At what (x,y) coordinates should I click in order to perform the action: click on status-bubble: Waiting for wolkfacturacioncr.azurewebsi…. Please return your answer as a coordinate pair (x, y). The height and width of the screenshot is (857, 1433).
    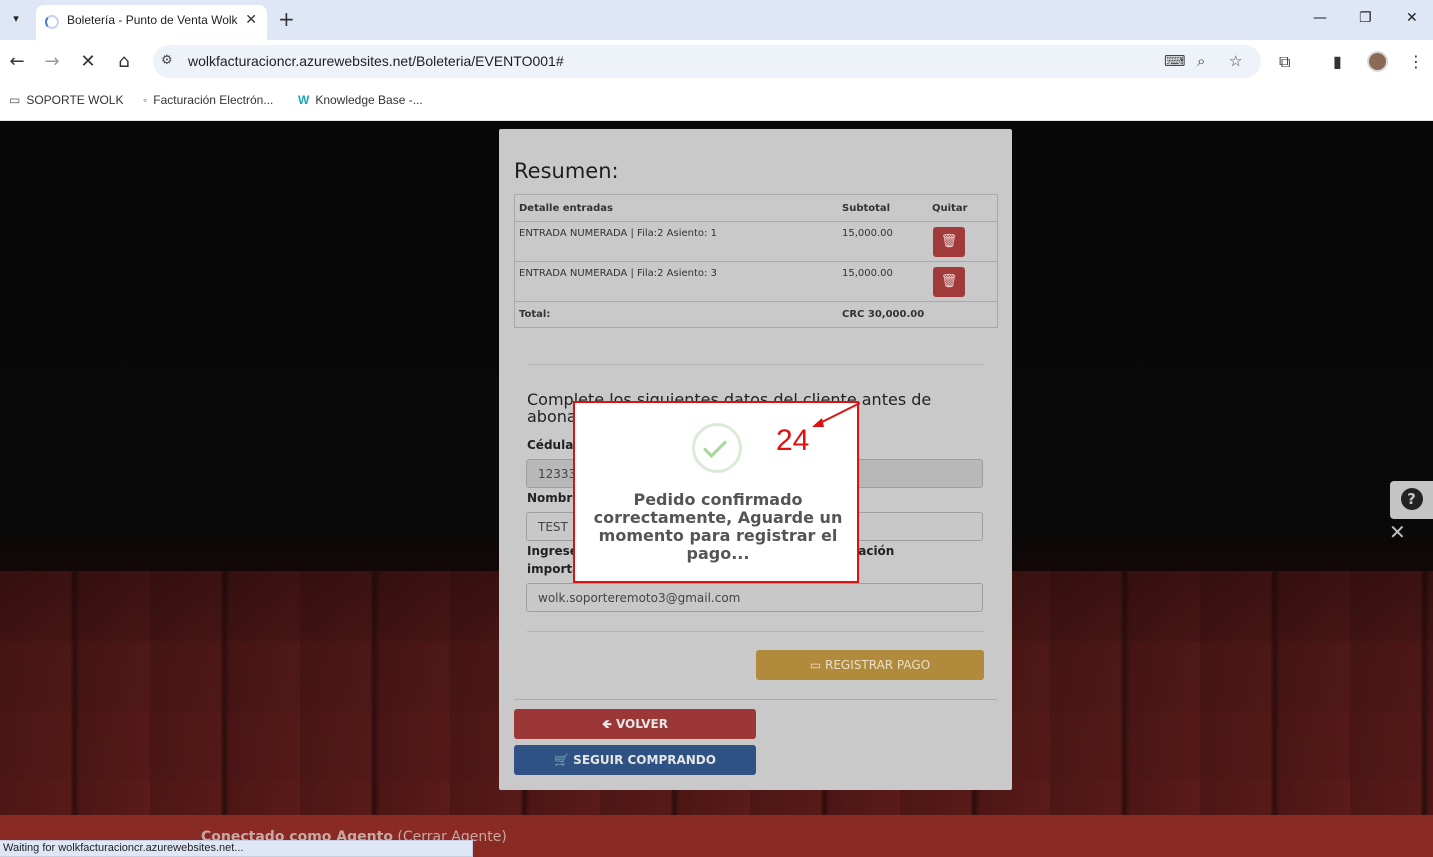
    Looking at the image, I should click on (236, 848).